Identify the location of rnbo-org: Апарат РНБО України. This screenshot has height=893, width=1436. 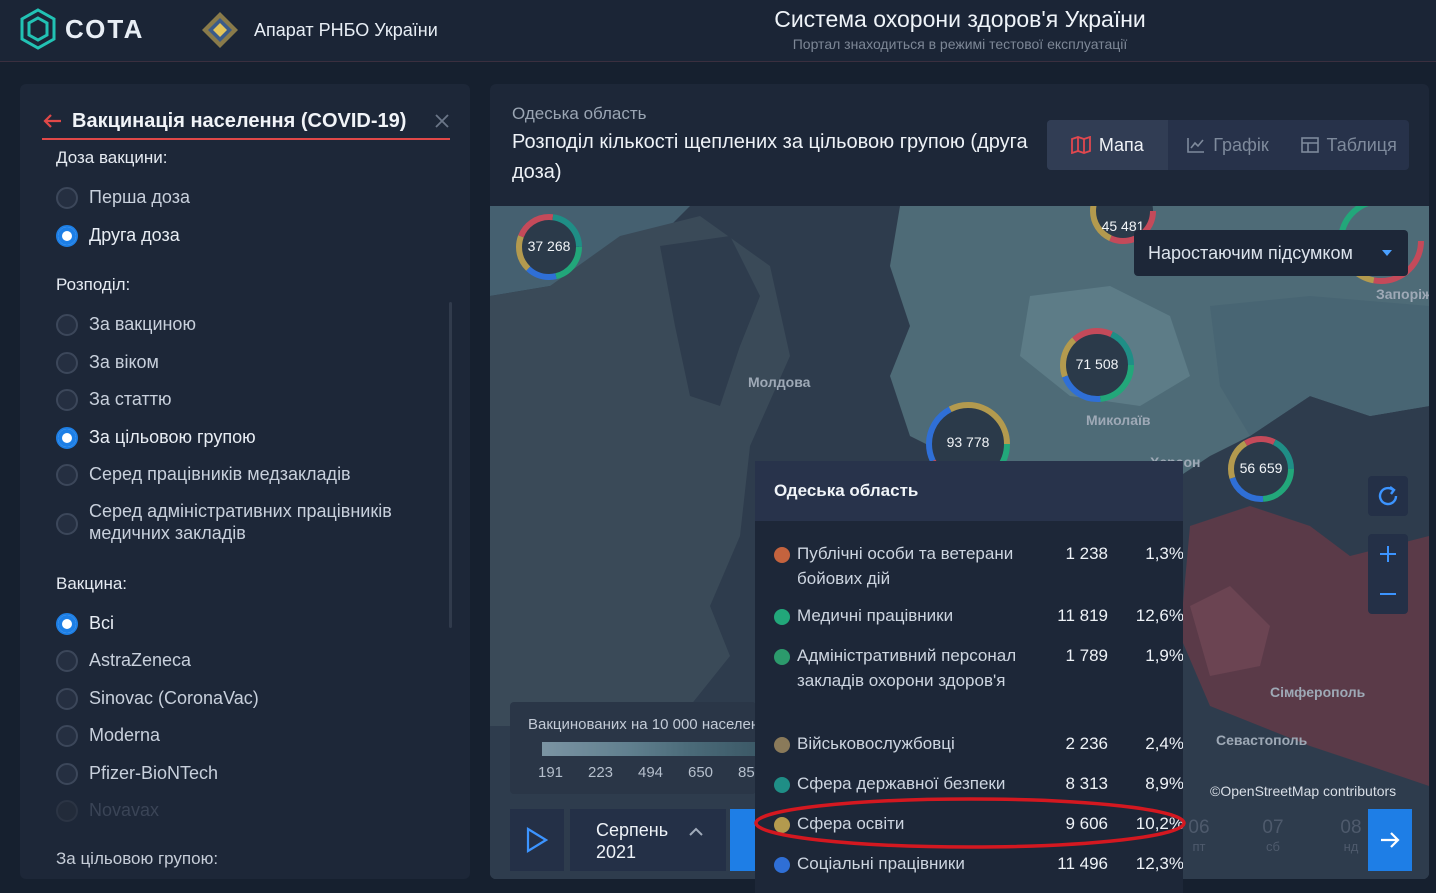
(319, 30).